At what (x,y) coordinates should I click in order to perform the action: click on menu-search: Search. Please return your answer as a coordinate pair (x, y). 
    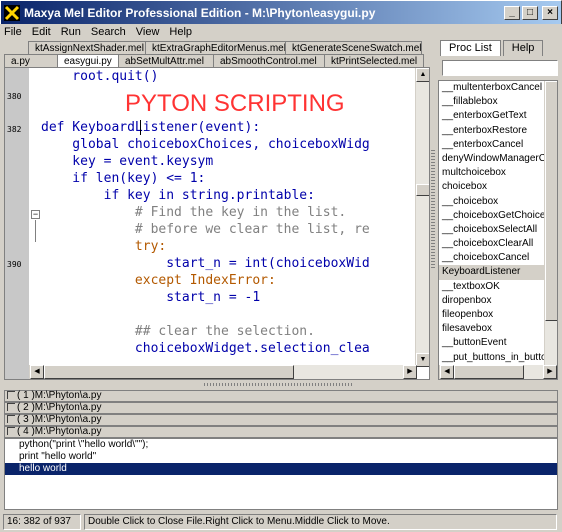
    Looking at the image, I should click on (108, 32).